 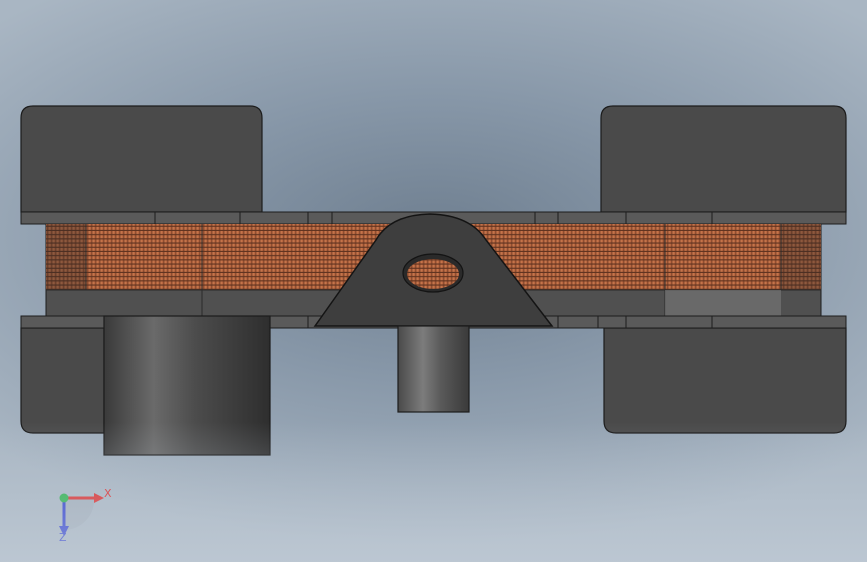 I want to click on left-post, so click(x=187, y=385).